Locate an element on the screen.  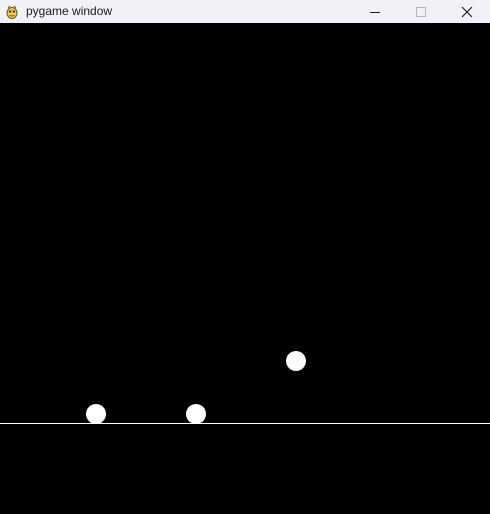
minimize-icon is located at coordinates (375, 12).